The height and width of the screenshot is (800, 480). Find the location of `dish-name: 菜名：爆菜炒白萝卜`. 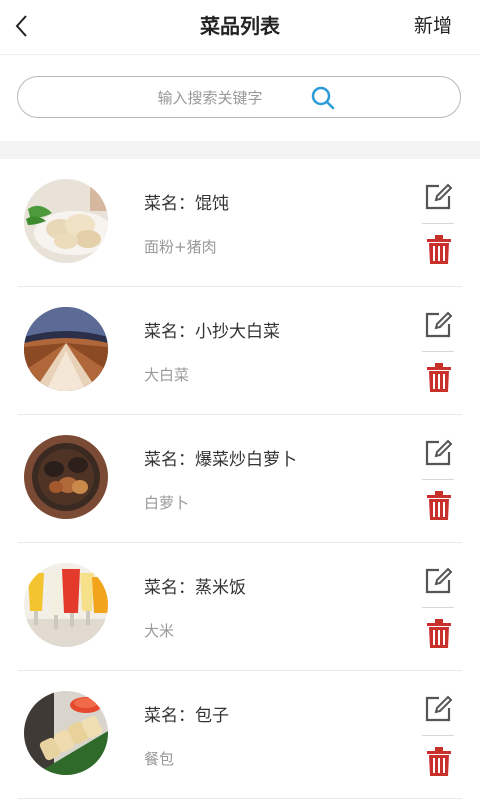

dish-name: 菜名：爆菜炒白萝卜 is located at coordinates (220, 460).